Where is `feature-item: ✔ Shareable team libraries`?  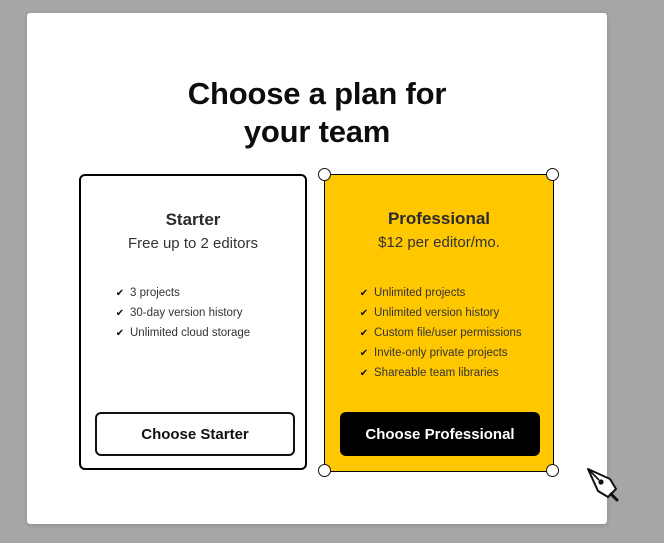
feature-item: ✔ Shareable team libraries is located at coordinates (439, 373).